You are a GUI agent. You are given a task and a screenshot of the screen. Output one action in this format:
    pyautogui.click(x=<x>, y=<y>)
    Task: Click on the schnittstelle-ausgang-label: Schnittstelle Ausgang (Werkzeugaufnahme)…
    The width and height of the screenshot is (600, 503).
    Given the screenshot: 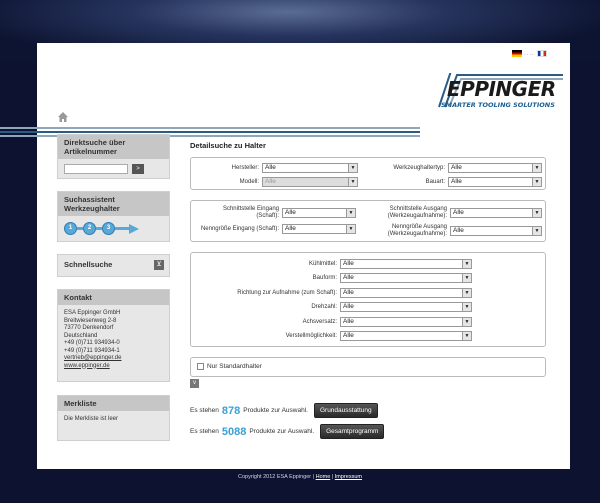 What is the action you would take?
    pyautogui.click(x=417, y=212)
    